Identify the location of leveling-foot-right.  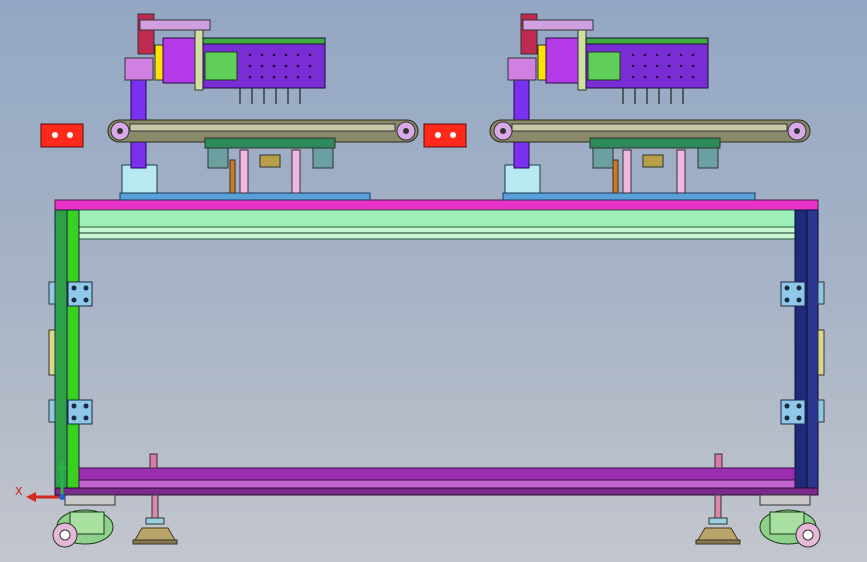
(718, 519).